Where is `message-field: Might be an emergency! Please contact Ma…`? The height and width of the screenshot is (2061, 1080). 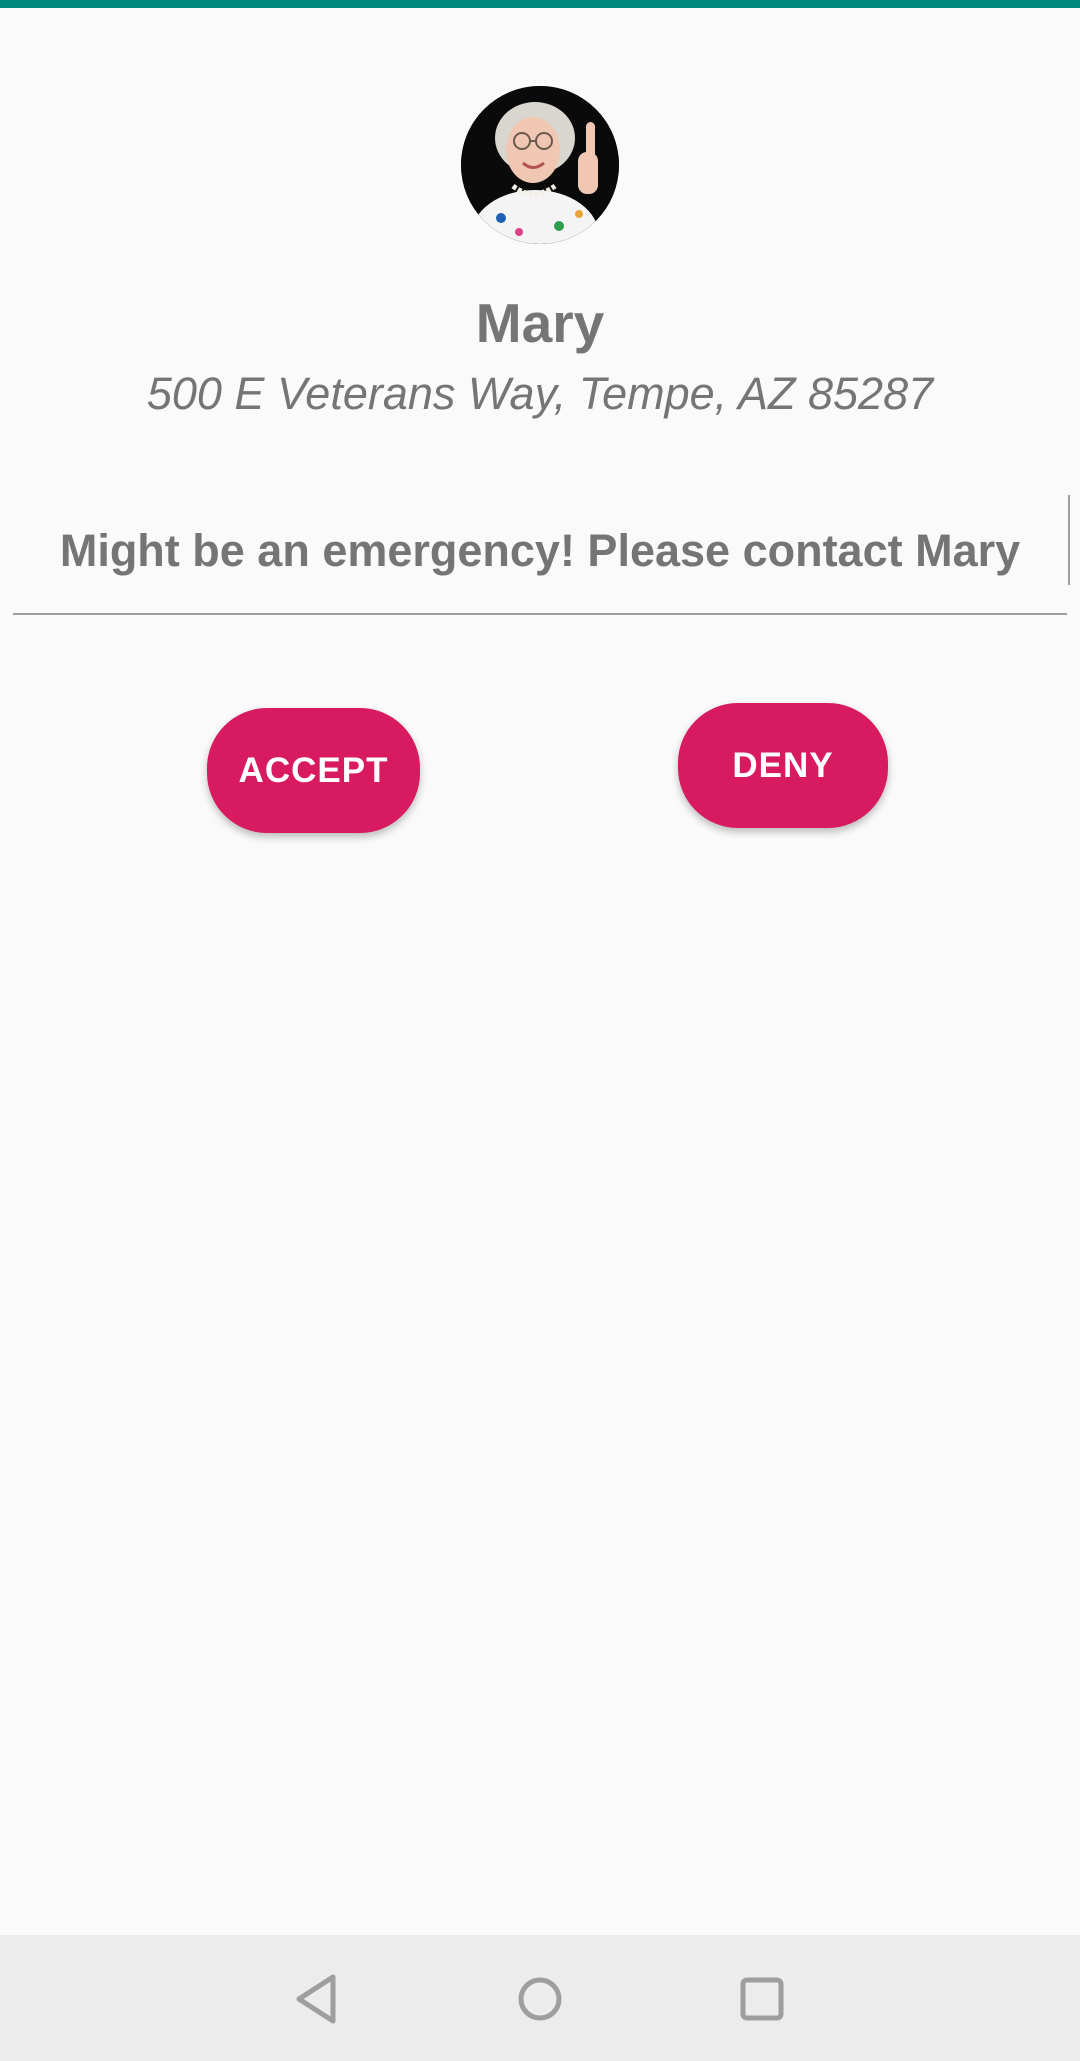
message-field: Might be an emergency! Please contact Ma… is located at coordinates (541, 555).